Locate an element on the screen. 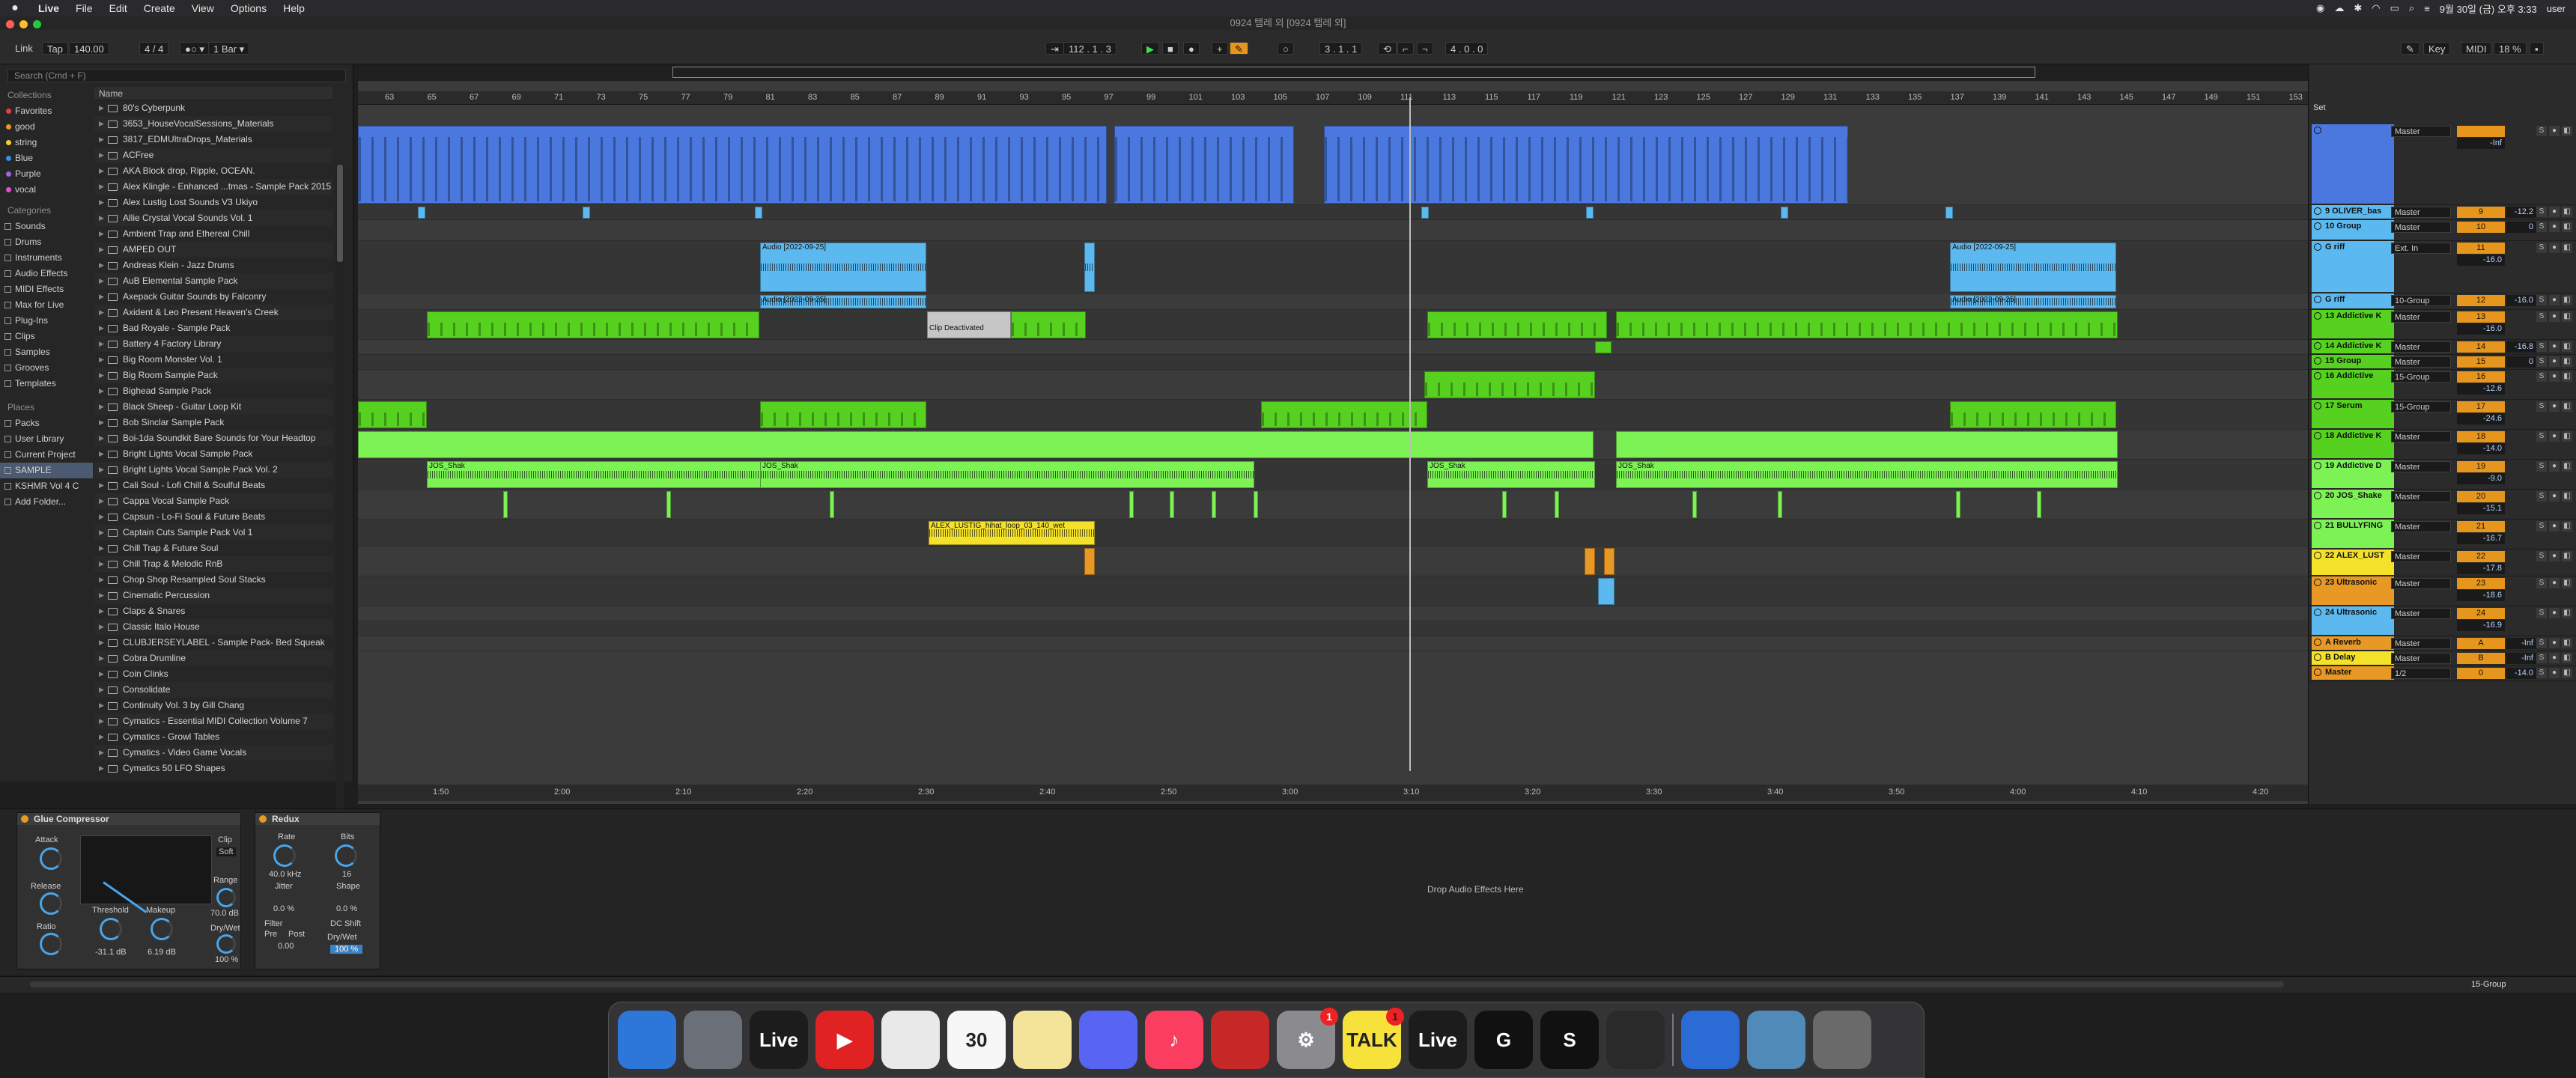  threshold-knob is located at coordinates (111, 929).